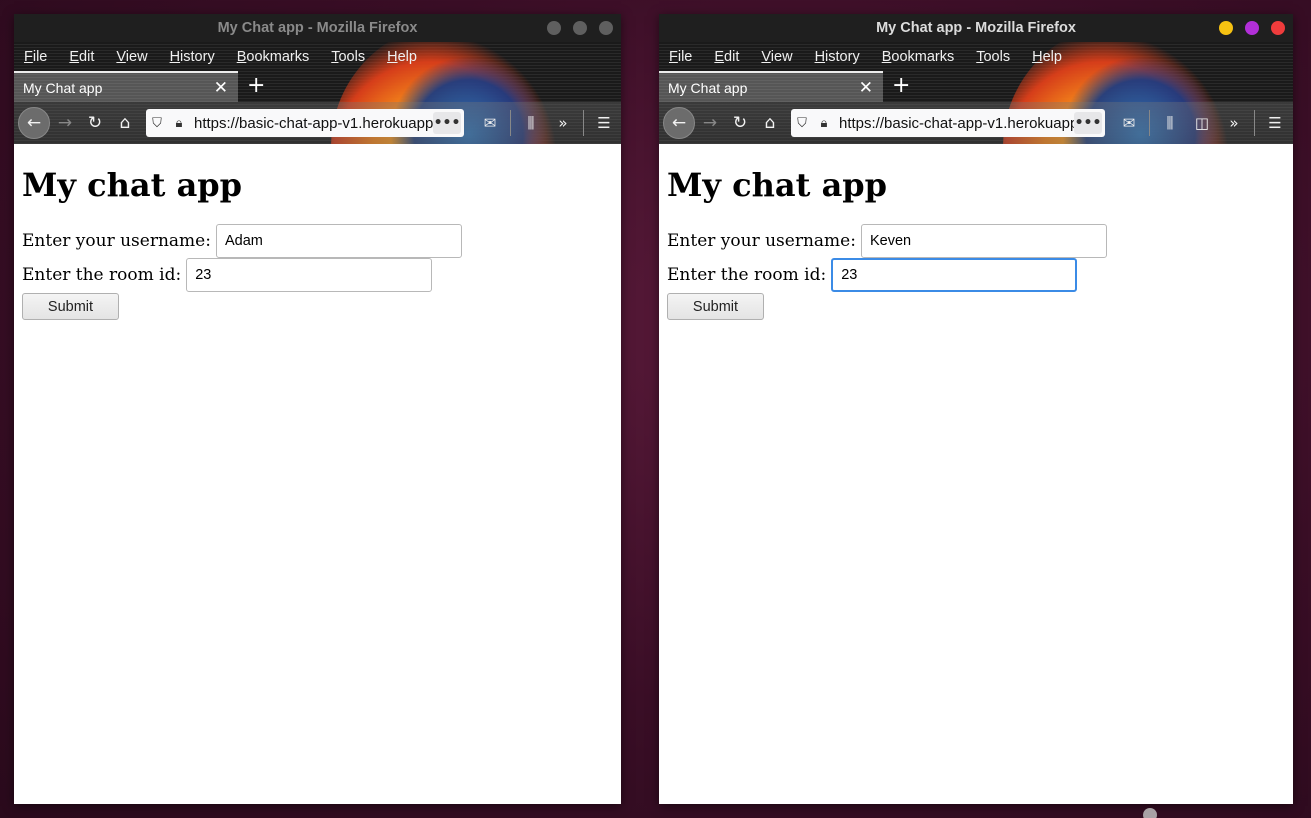 Image resolution: width=1311 pixels, height=818 pixels. Describe the element at coordinates (1202, 123) in the screenshot. I see `sidebar-icon: ◫` at that location.